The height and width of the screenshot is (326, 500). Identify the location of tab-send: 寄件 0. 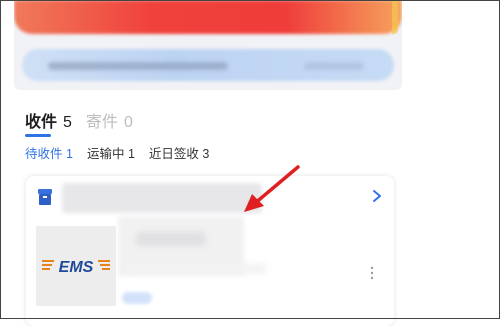
(109, 120).